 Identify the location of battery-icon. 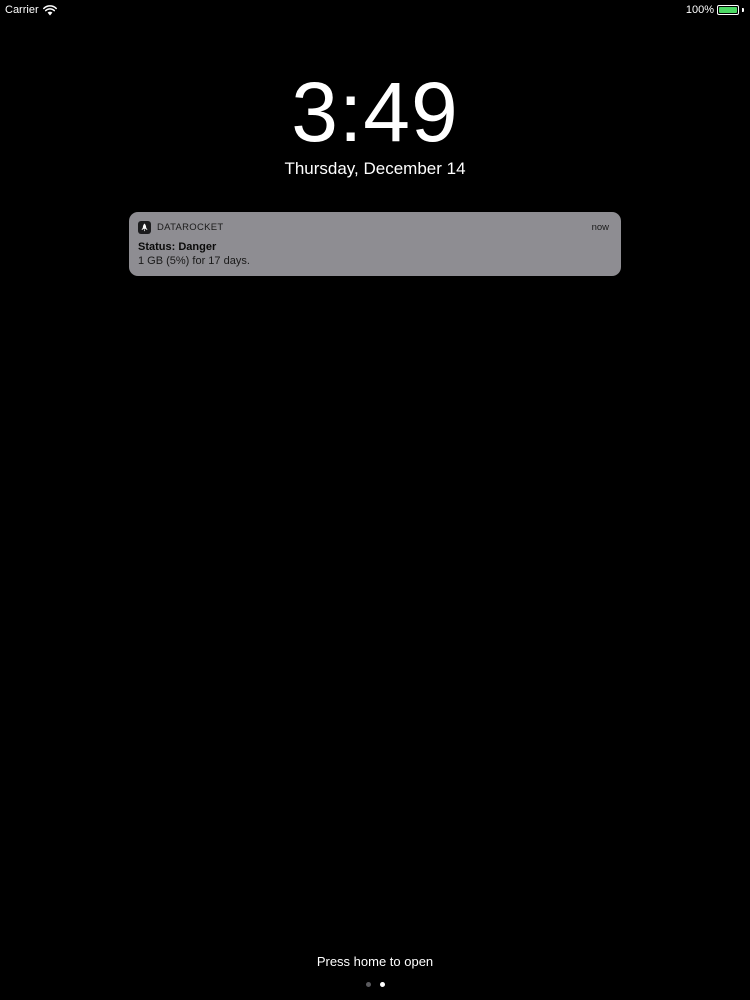
(728, 10).